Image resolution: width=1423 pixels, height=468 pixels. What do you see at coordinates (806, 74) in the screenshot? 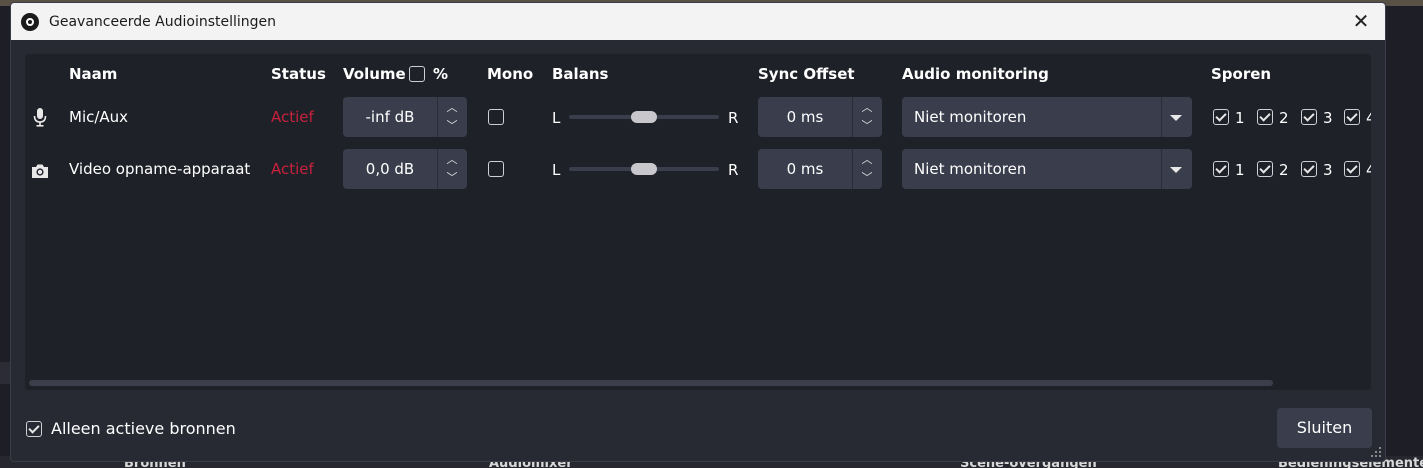
I see `header-sync-offset: Sync Offset` at bounding box center [806, 74].